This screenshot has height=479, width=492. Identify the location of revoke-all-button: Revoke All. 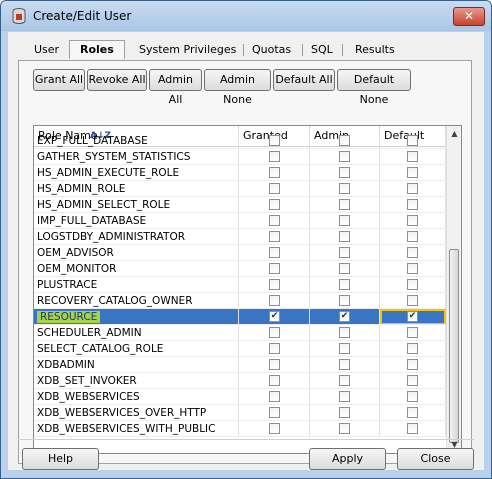
(117, 80).